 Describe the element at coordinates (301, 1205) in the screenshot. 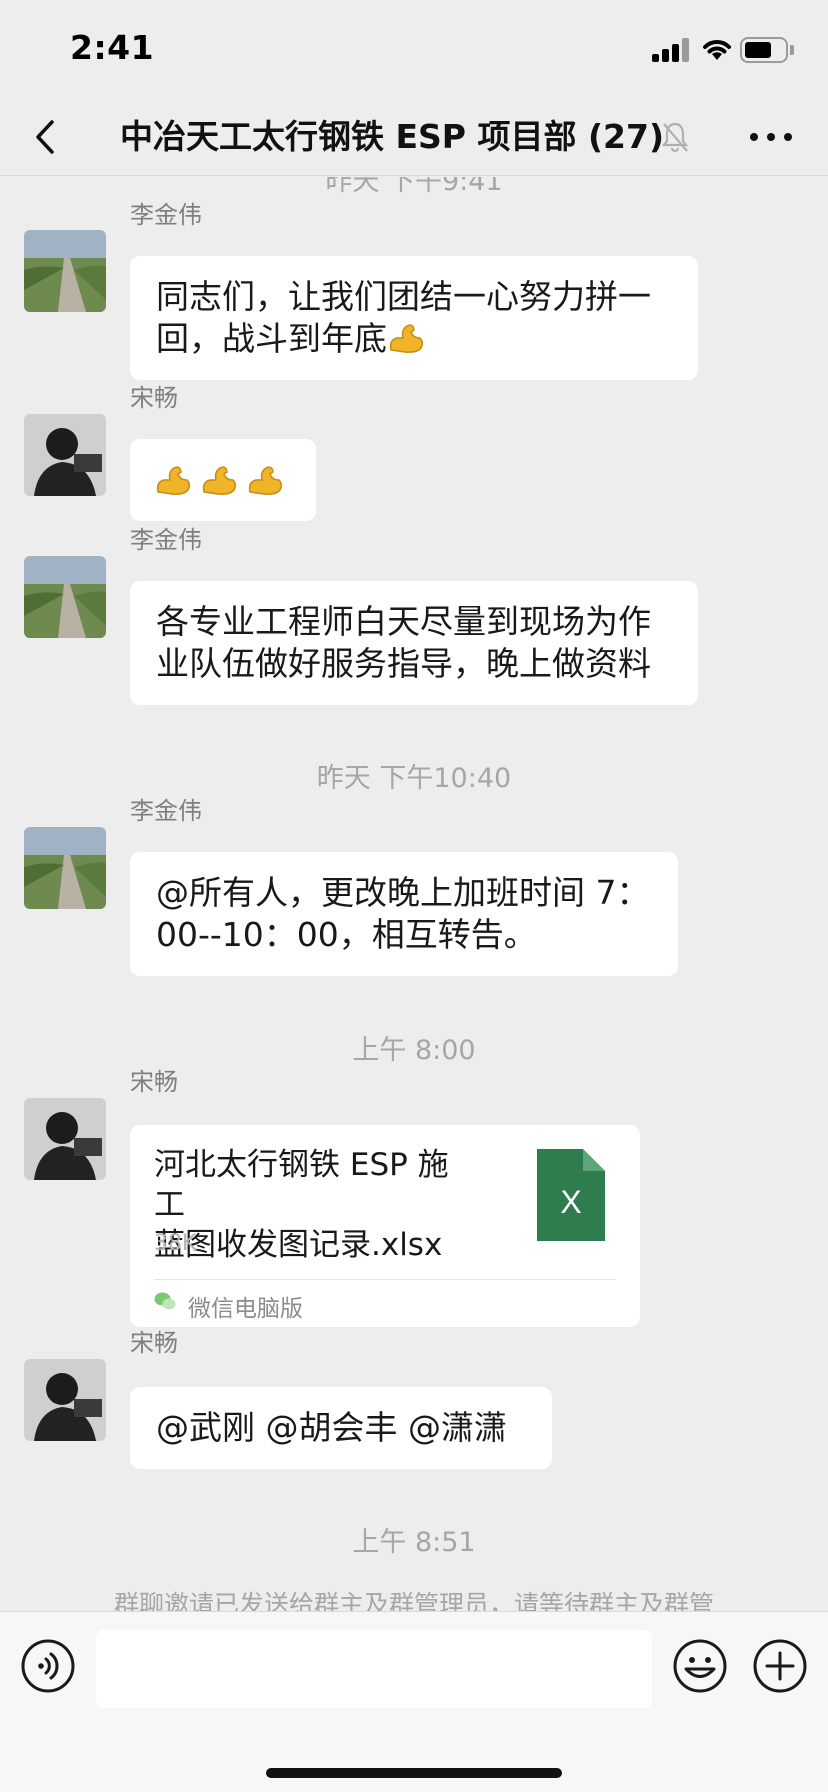

I see `file-name: 河北太行钢铁 ESP 施工 蓝图收发图记录.xlsx` at that location.